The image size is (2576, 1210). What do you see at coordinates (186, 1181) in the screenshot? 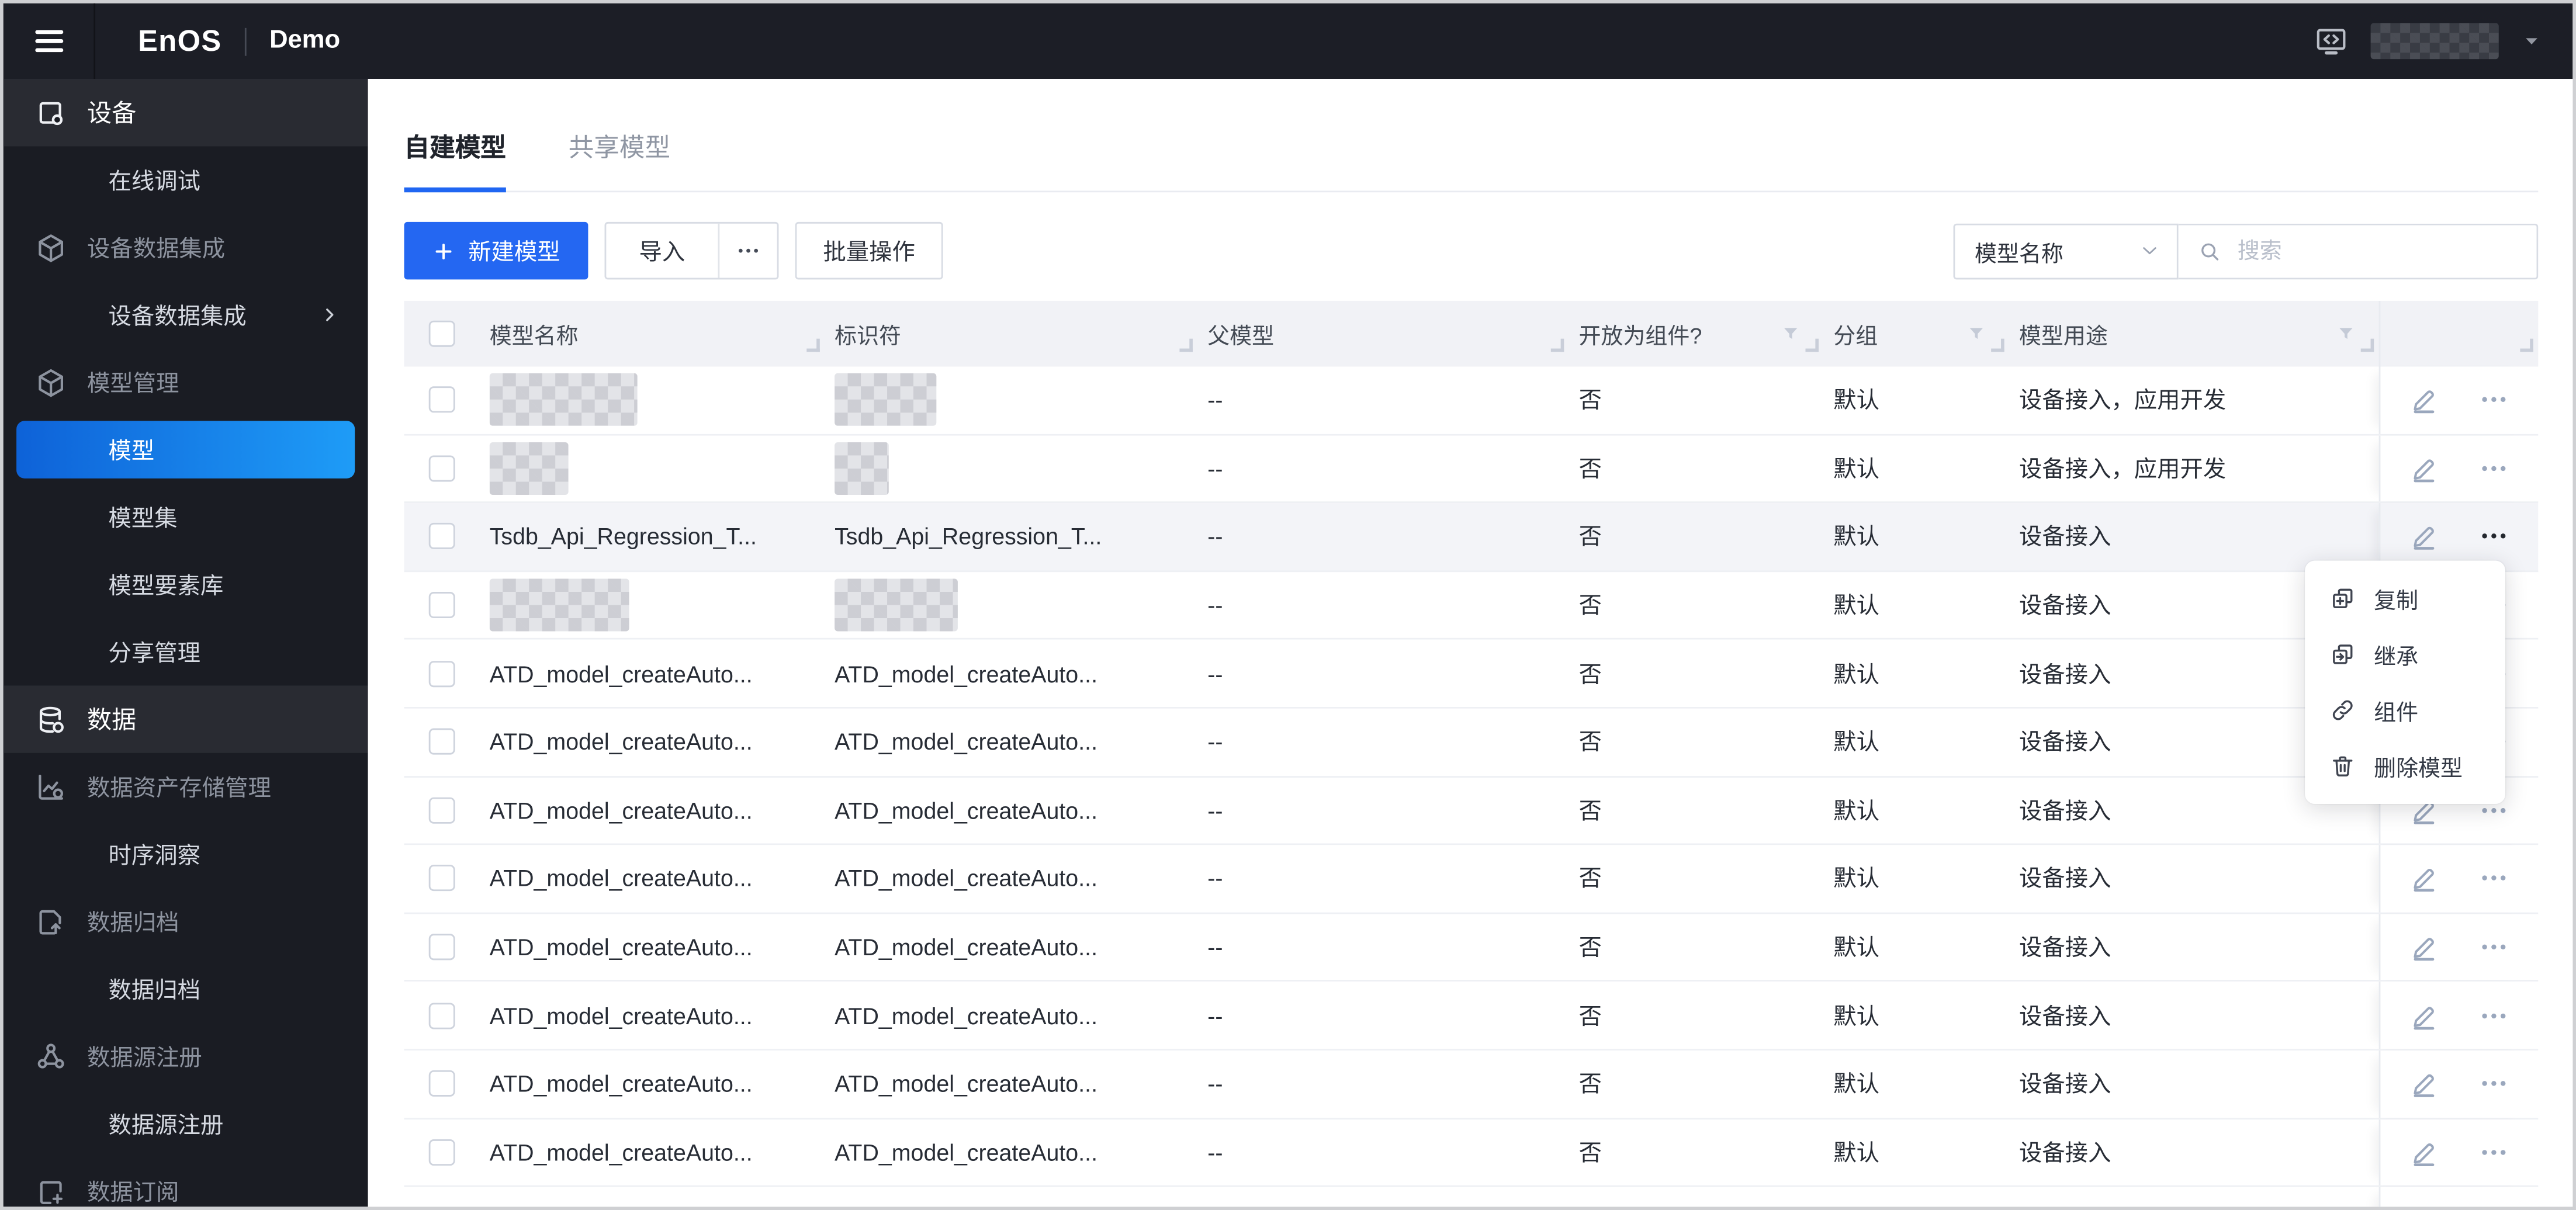
I see `sidebar-item-data-subscription: 数据订阅` at bounding box center [186, 1181].